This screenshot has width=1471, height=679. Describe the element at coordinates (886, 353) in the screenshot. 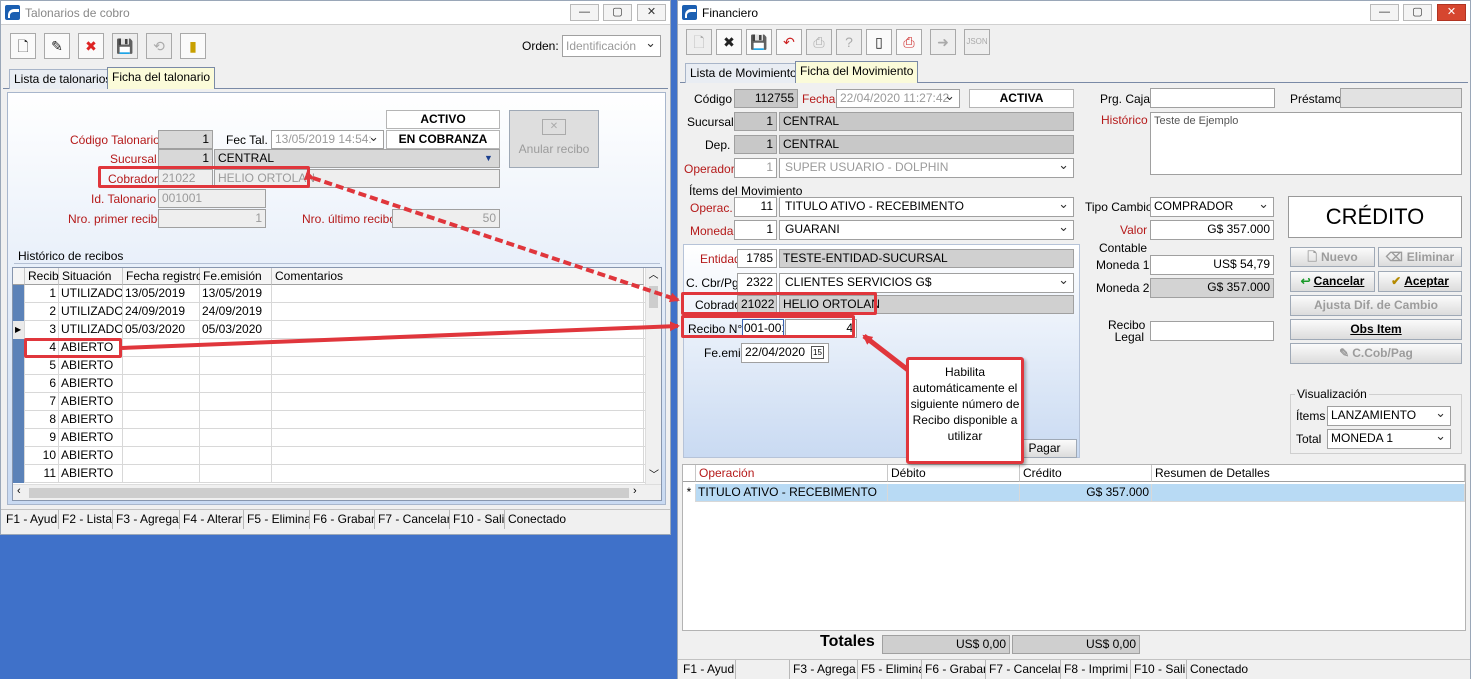

I see `callout-arrow` at that location.